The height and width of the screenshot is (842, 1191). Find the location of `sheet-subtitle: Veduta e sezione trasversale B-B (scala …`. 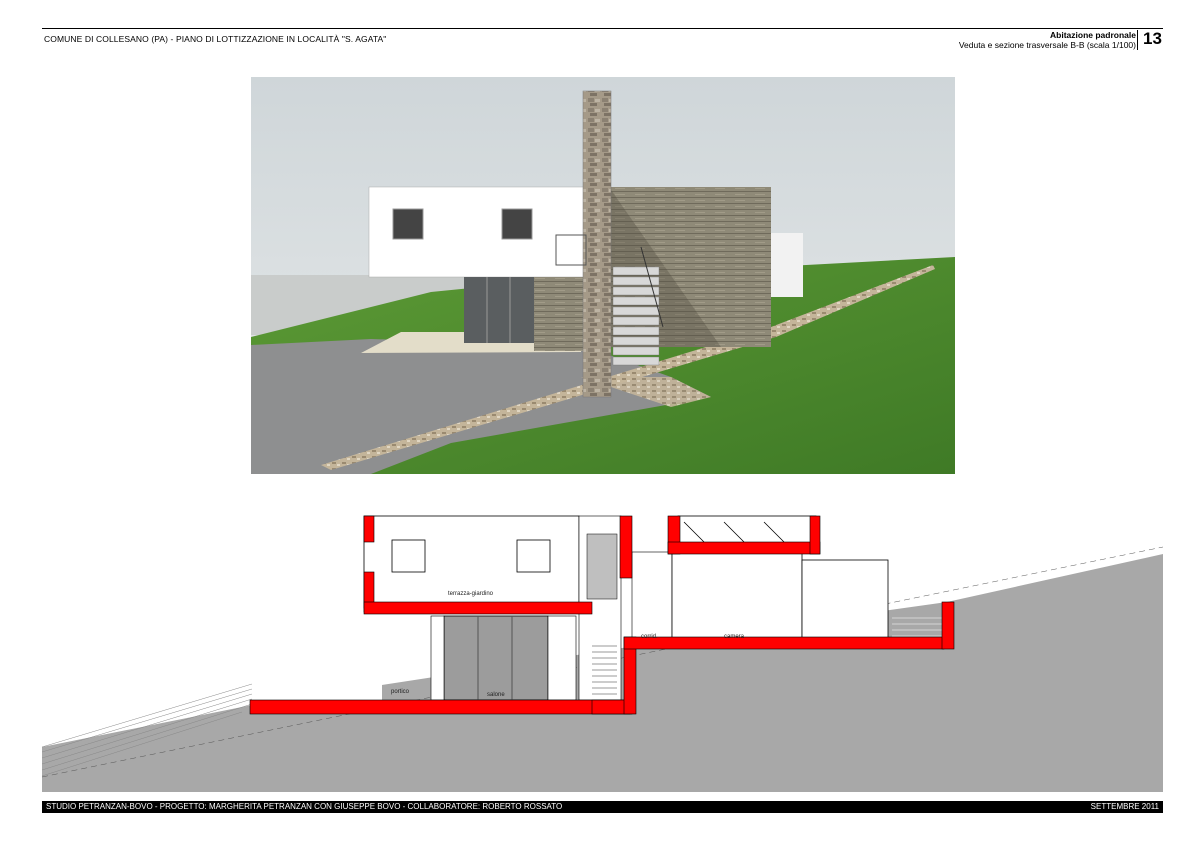

sheet-subtitle: Veduta e sezione trasversale B-B (scala … is located at coordinates (1047, 45).